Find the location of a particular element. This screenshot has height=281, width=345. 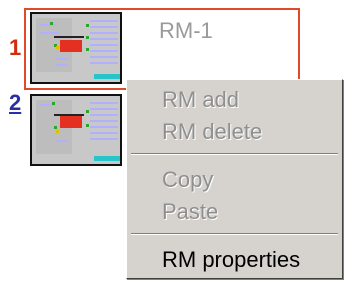

rm-slot-title: RM-1 is located at coordinates (186, 30).